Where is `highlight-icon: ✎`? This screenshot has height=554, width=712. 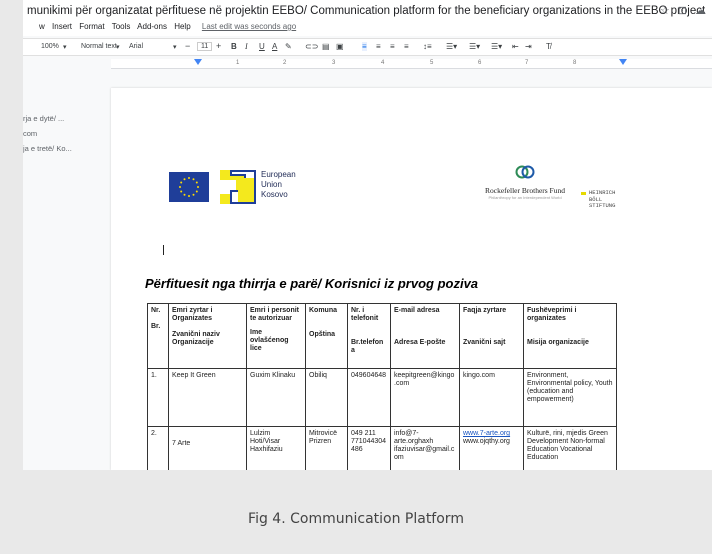 highlight-icon: ✎ is located at coordinates (288, 46).